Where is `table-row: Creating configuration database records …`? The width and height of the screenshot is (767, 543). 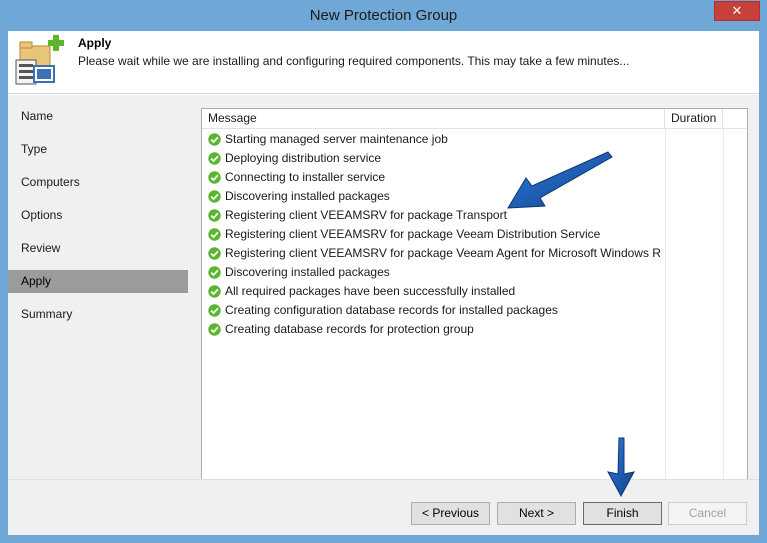
table-row: Creating configuration database records … is located at coordinates (474, 310).